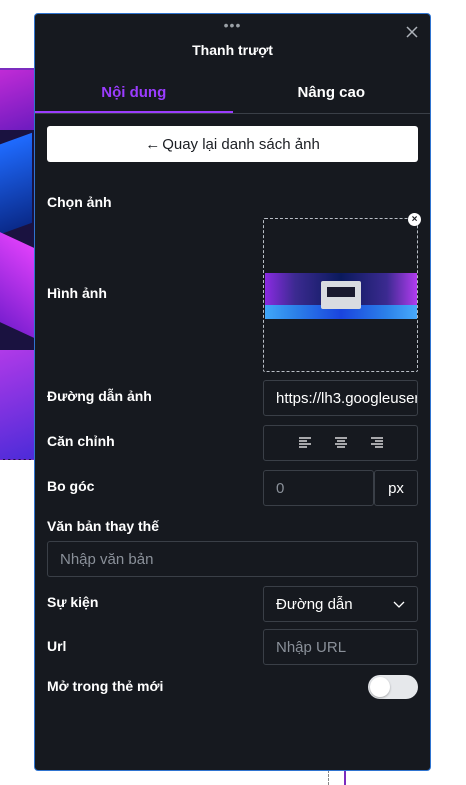 Image resolution: width=466 pixels, height=785 pixels. Describe the element at coordinates (134, 94) in the screenshot. I see `tab-content: Nội dung` at that location.